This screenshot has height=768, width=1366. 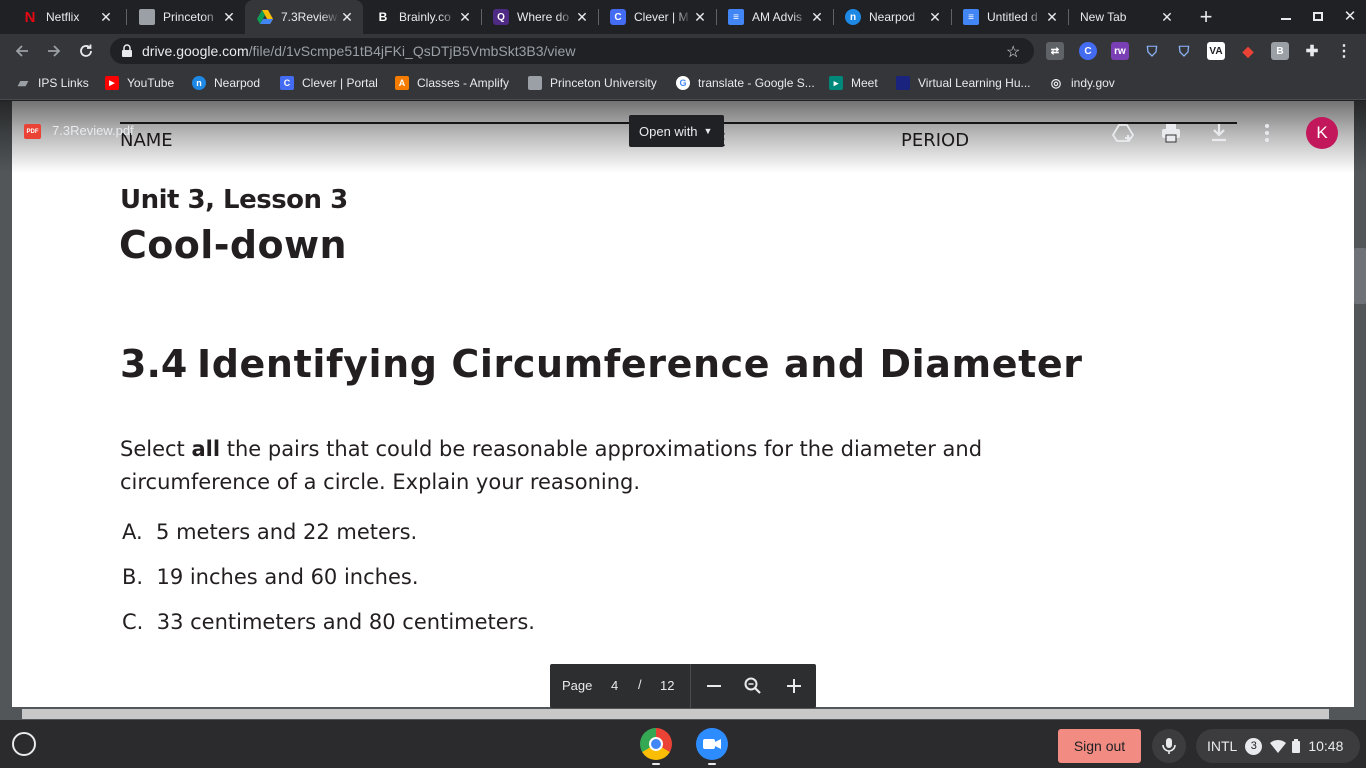 What do you see at coordinates (614, 685) in the screenshot?
I see `current-page-input: 4` at bounding box center [614, 685].